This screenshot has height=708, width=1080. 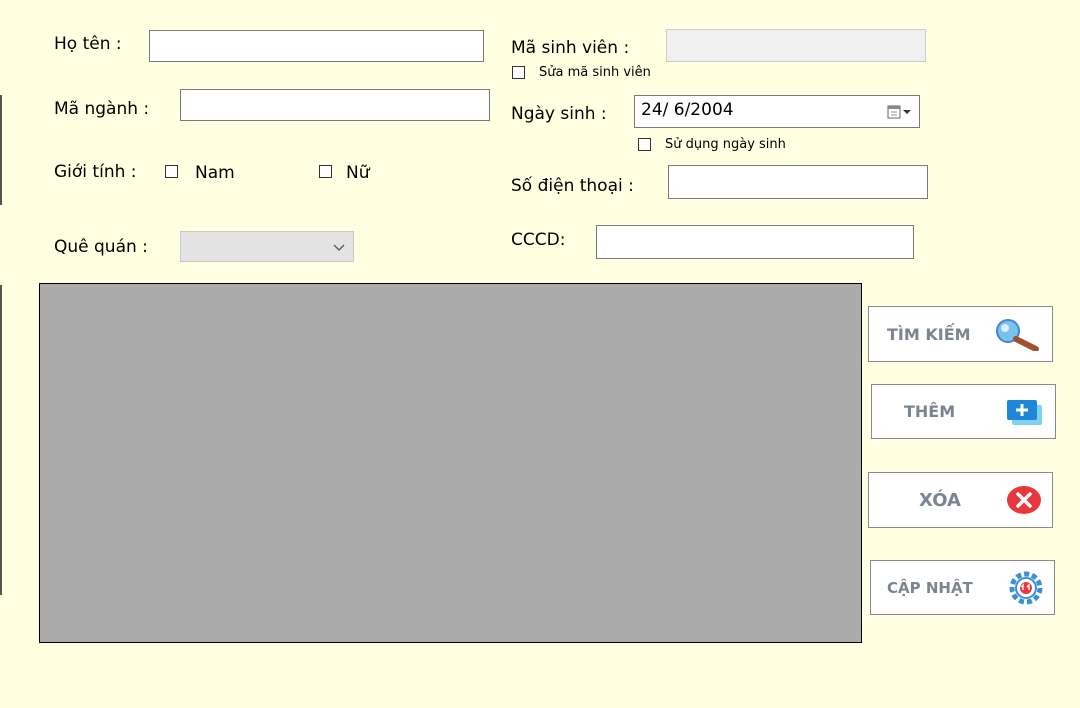 What do you see at coordinates (267, 246) in the screenshot?
I see `que-quan-select` at bounding box center [267, 246].